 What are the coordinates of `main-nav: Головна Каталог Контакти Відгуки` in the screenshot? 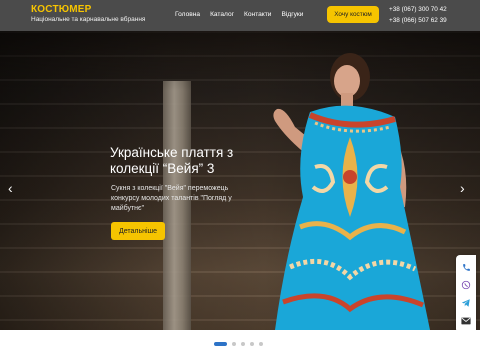 It's located at (244, 14).